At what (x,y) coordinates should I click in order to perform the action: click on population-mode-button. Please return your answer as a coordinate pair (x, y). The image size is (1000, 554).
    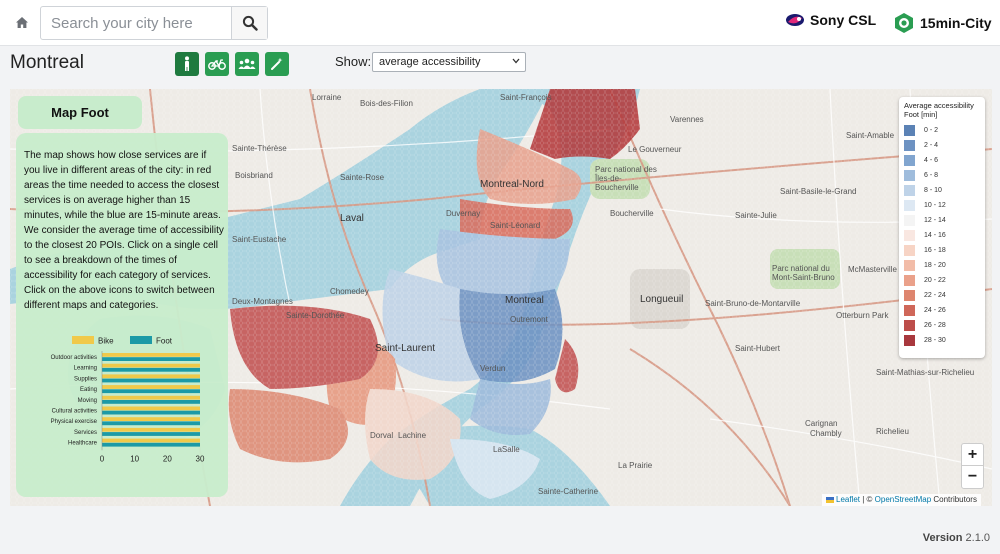
    Looking at the image, I should click on (247, 64).